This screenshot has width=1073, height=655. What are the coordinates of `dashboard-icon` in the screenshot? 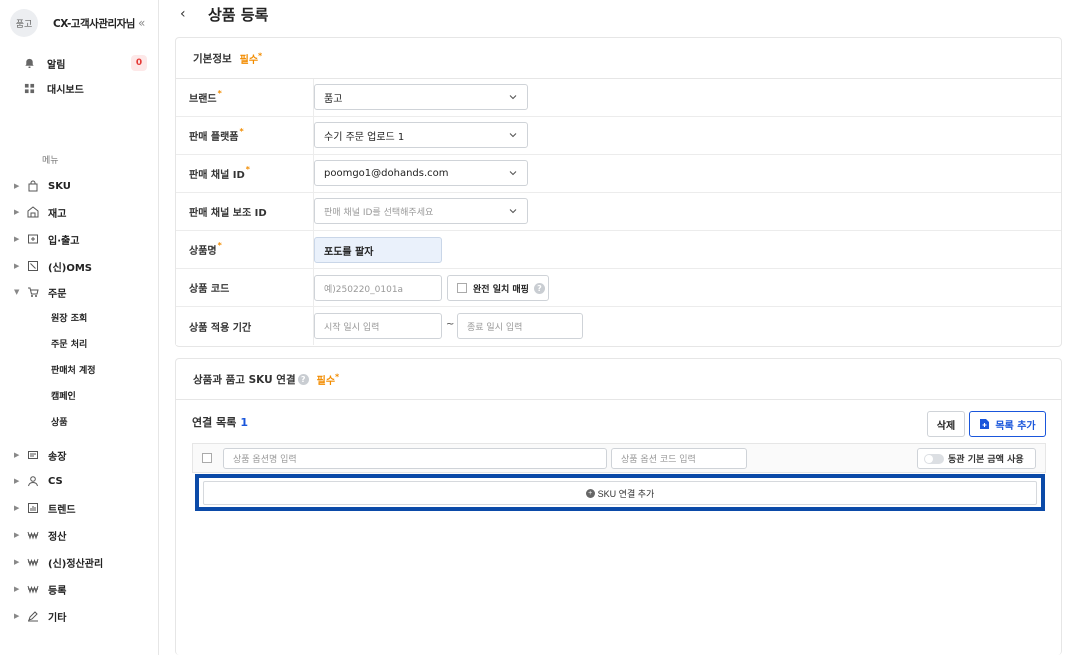 It's located at (29, 88).